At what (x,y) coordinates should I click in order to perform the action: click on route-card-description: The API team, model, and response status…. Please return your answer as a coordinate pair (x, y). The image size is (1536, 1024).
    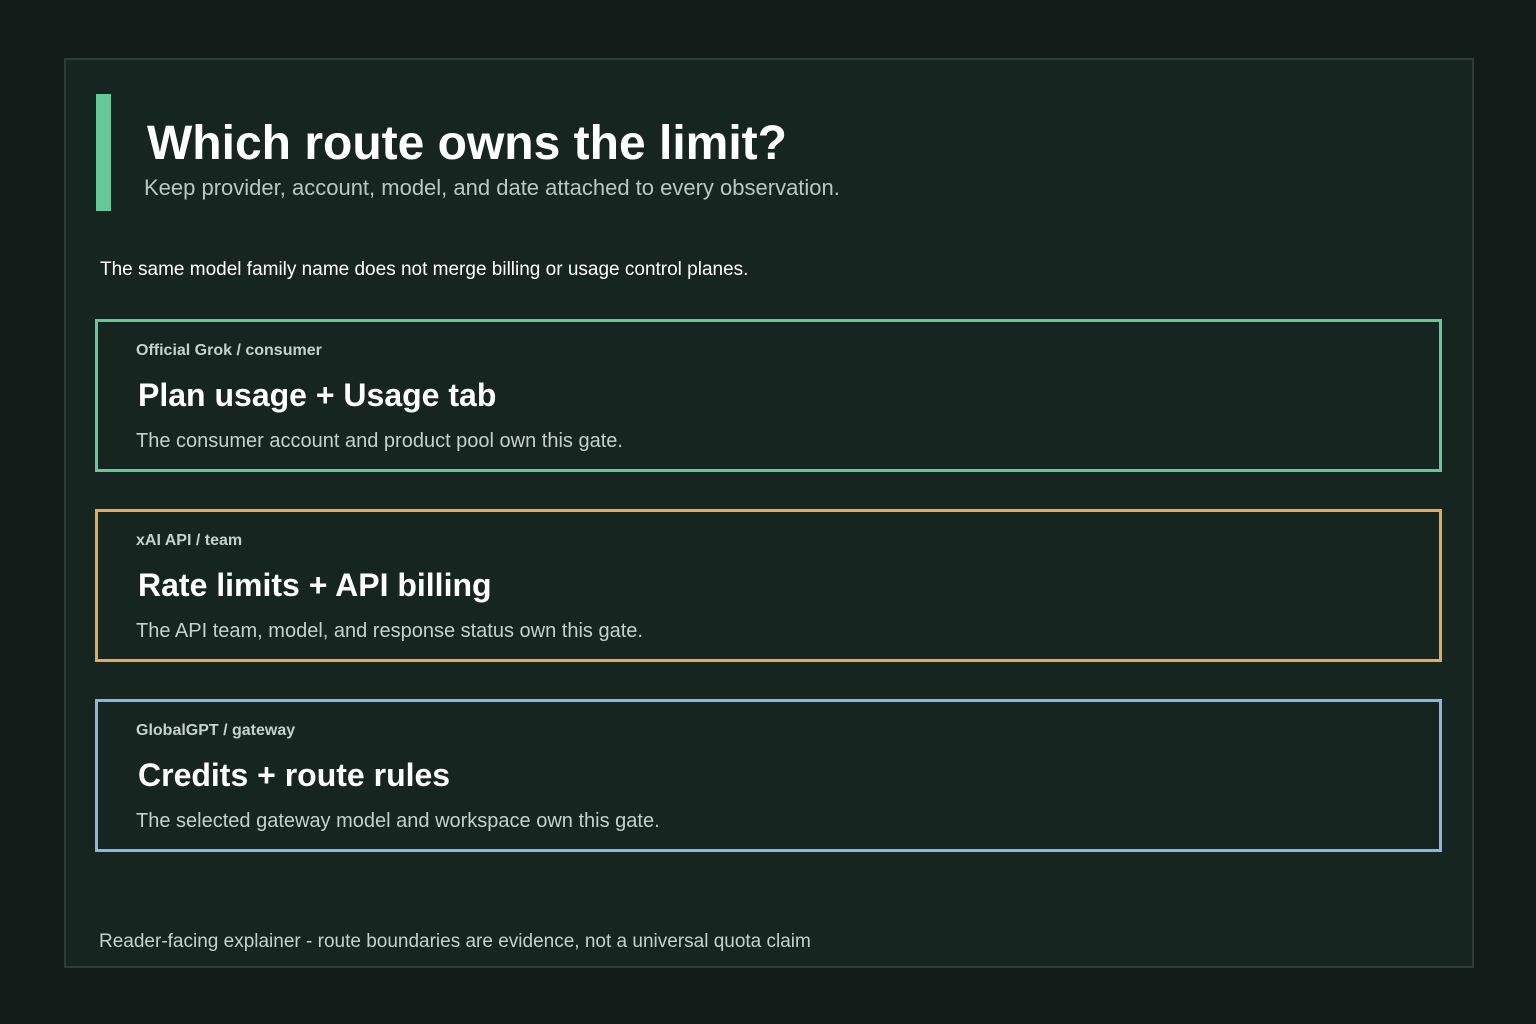
    Looking at the image, I should click on (389, 631).